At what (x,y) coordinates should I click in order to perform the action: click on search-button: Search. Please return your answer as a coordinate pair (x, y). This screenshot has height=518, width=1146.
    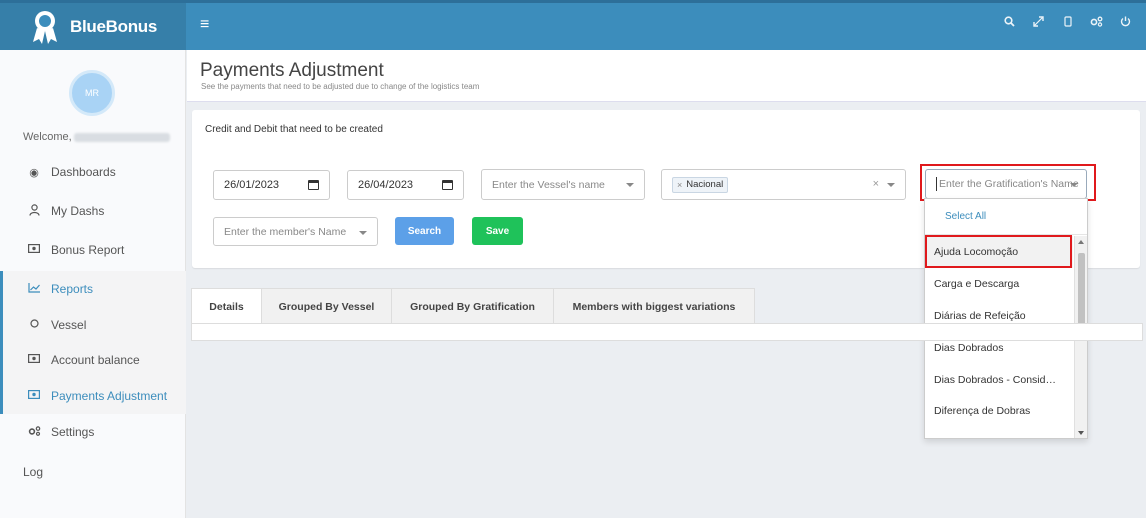
    Looking at the image, I should click on (424, 231).